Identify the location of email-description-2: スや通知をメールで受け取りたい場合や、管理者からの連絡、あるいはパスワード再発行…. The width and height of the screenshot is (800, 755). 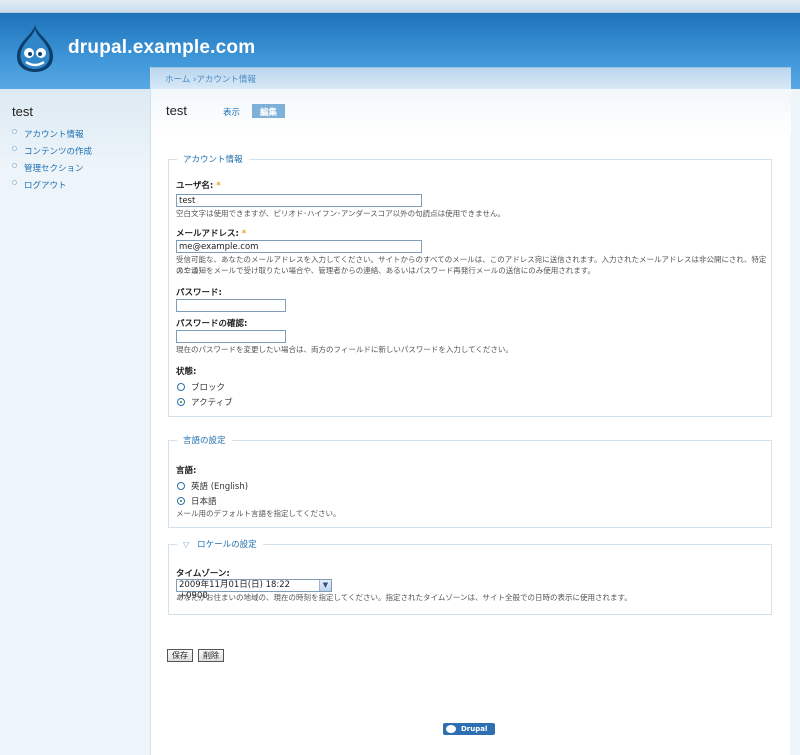
(386, 270).